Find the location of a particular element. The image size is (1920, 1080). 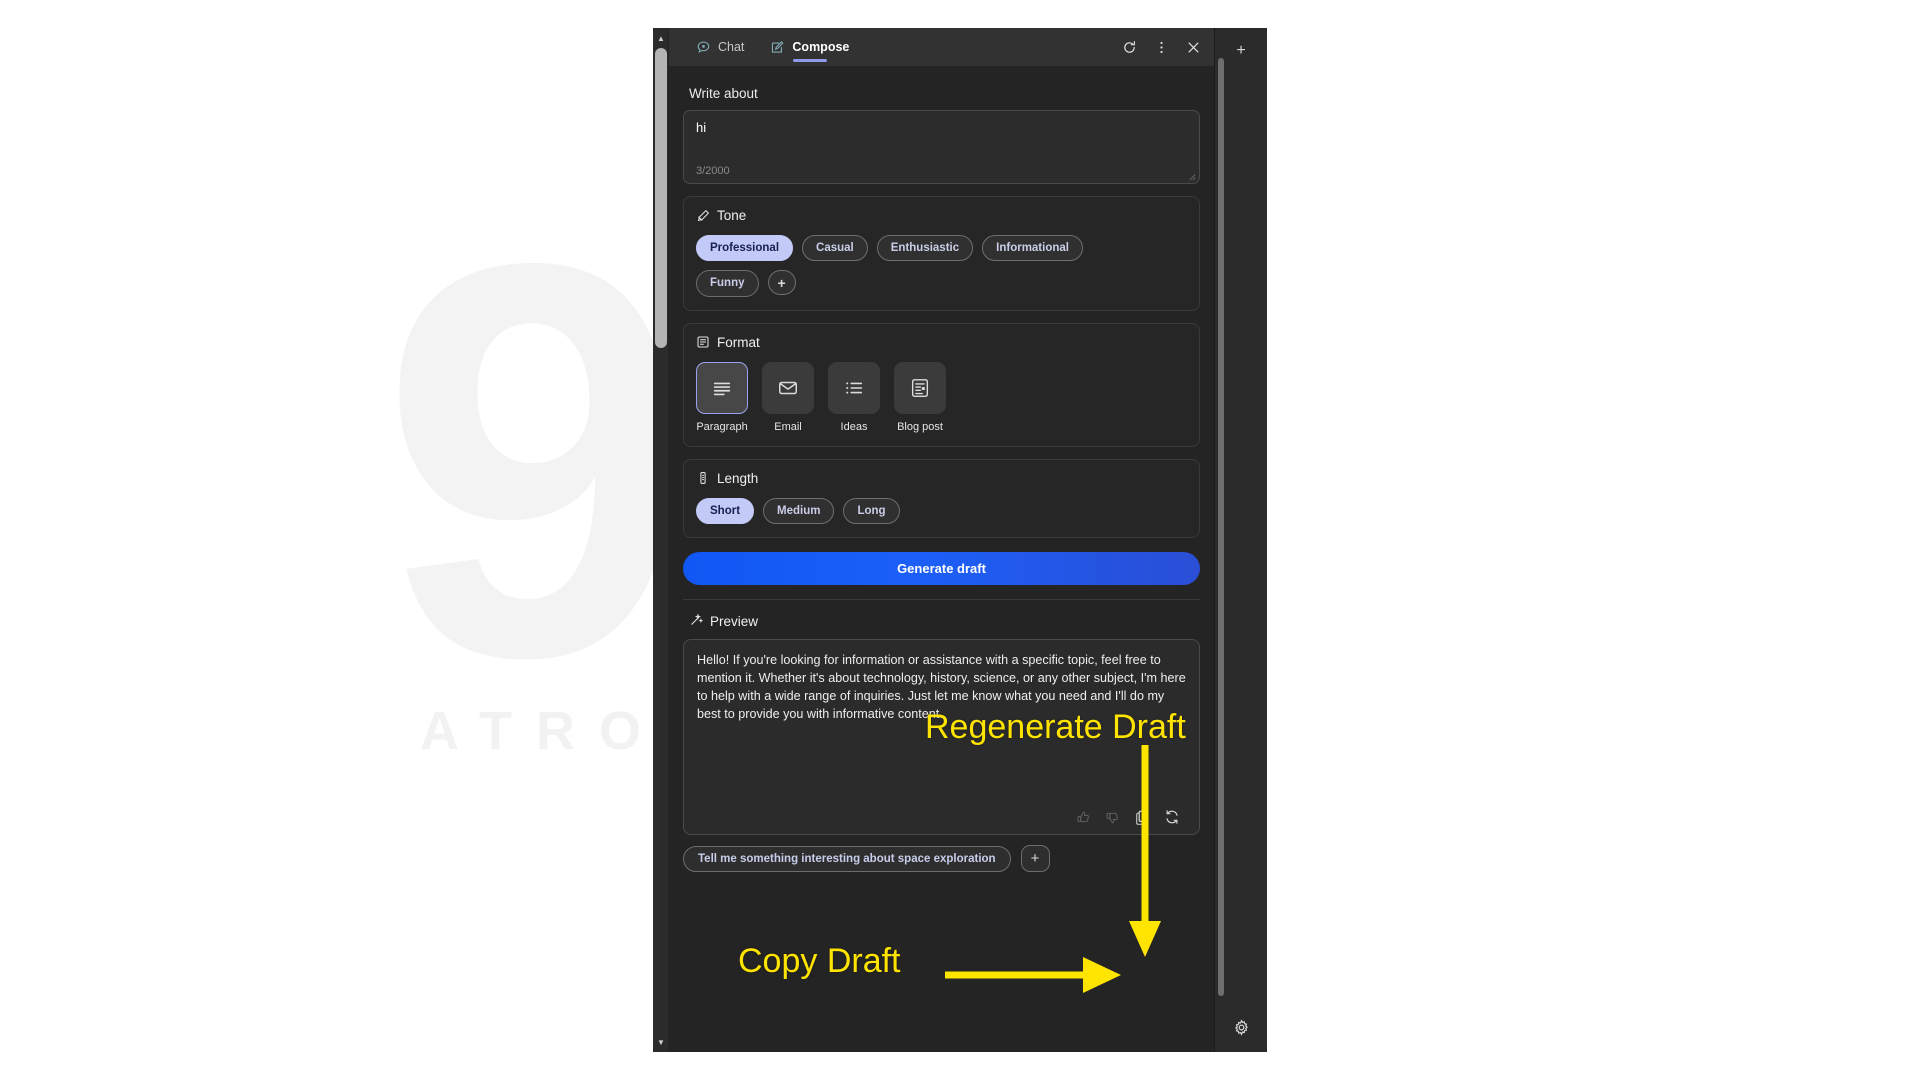

length-pill-long: Long is located at coordinates (871, 511).